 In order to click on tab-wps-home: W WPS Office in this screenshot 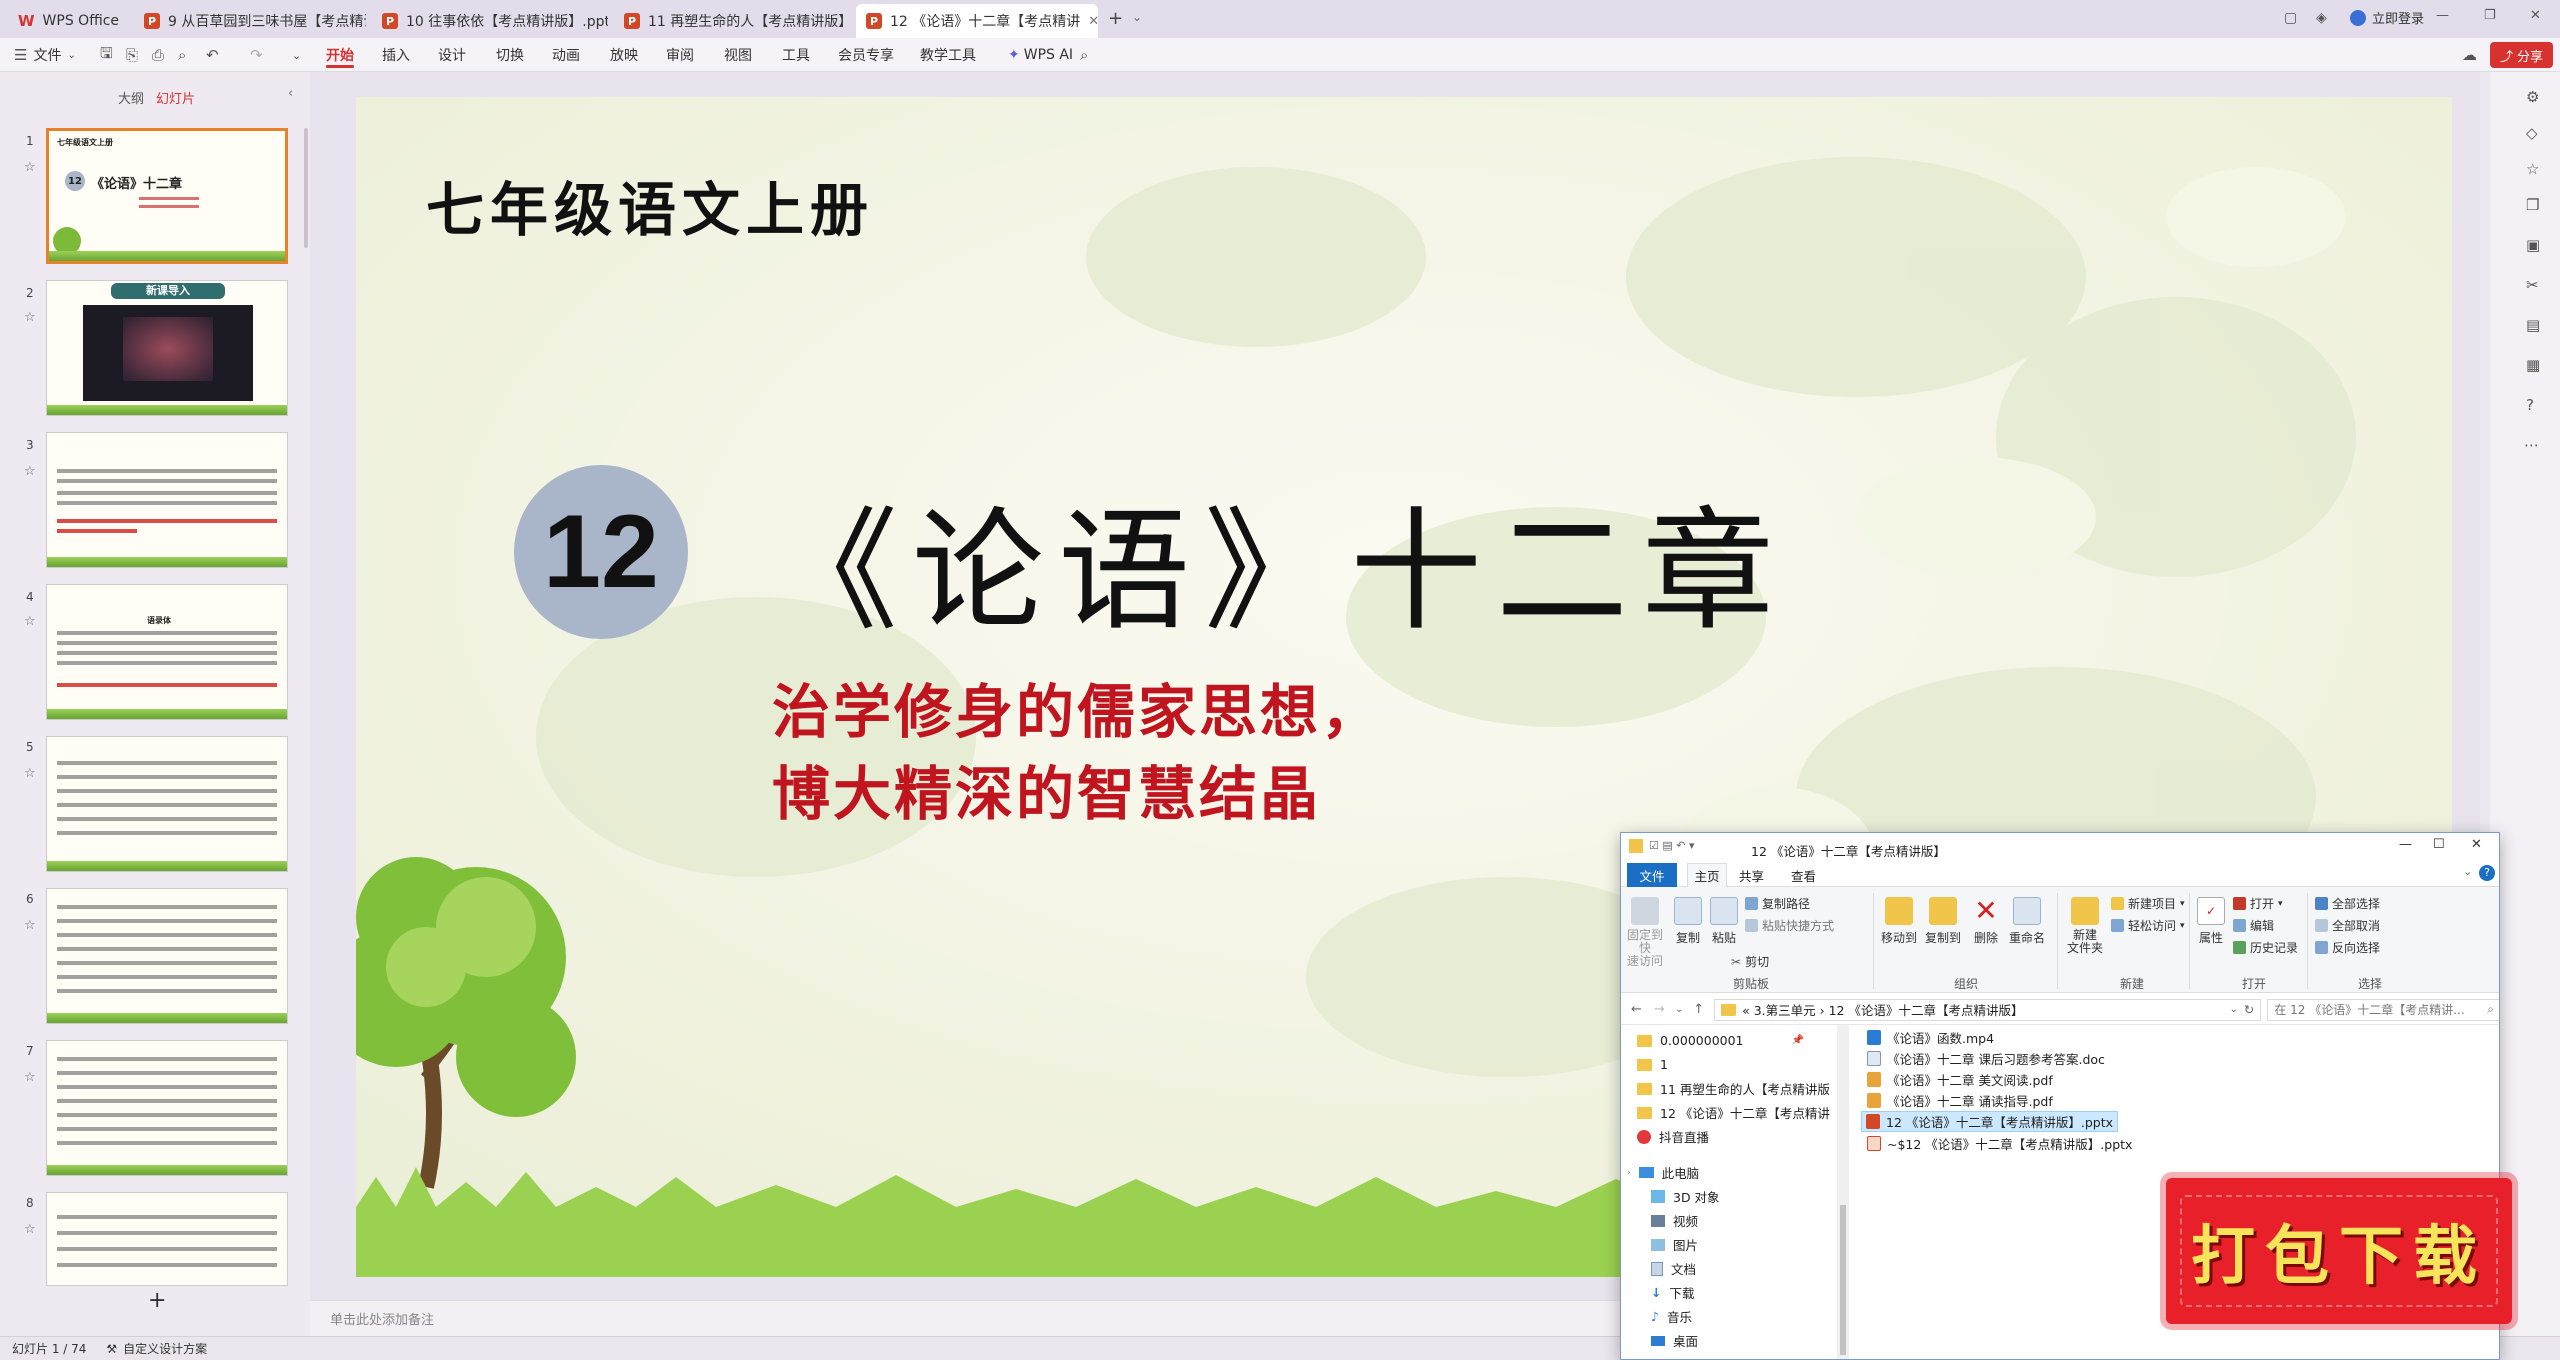, I will do `click(69, 21)`.